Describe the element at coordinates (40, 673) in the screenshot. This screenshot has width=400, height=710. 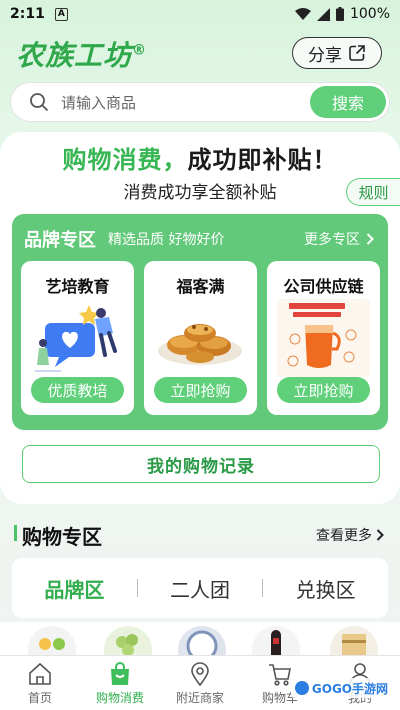
I see `home-icon` at that location.